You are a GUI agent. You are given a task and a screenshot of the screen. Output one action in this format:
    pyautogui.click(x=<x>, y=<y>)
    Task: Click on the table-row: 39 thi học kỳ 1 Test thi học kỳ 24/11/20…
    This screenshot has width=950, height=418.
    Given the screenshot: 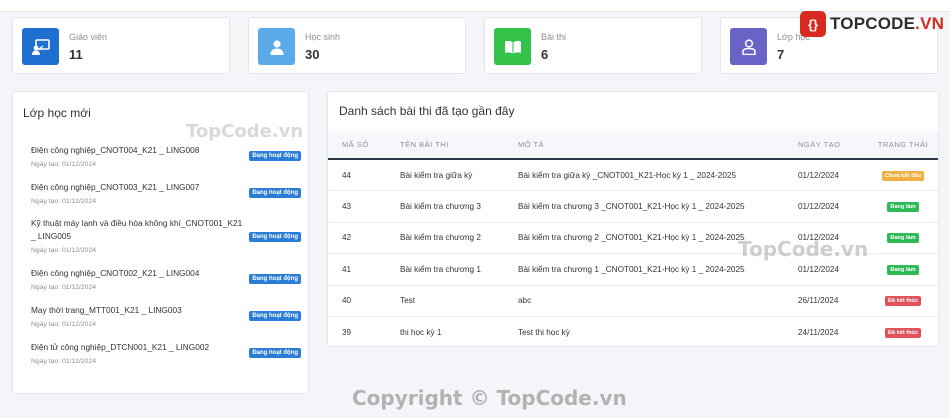 What is the action you would take?
    pyautogui.click(x=633, y=333)
    